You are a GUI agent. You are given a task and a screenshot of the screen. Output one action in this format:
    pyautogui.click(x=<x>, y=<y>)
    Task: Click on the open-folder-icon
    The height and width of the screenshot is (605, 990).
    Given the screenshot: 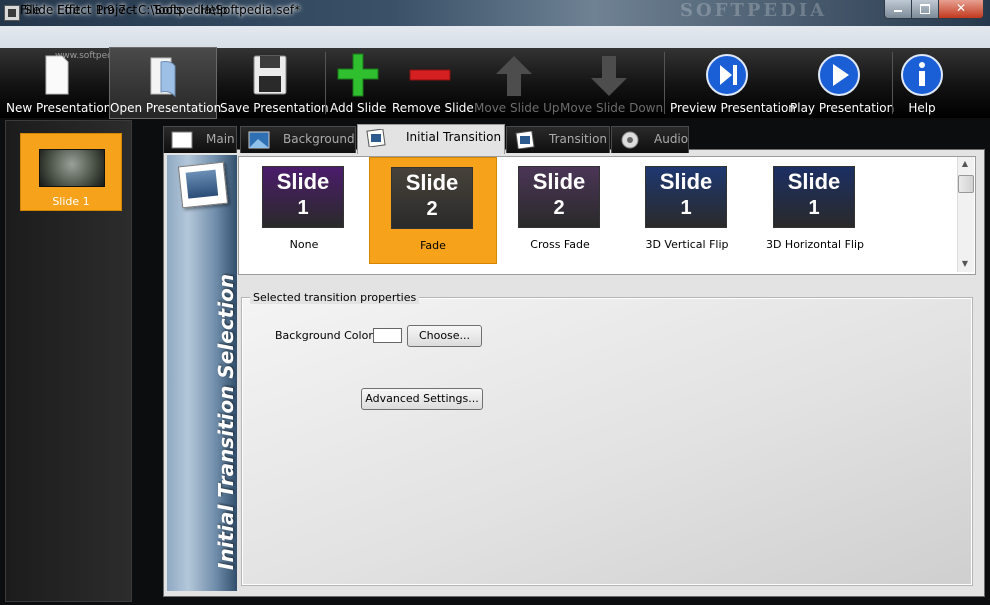 What is the action you would take?
    pyautogui.click(x=163, y=77)
    